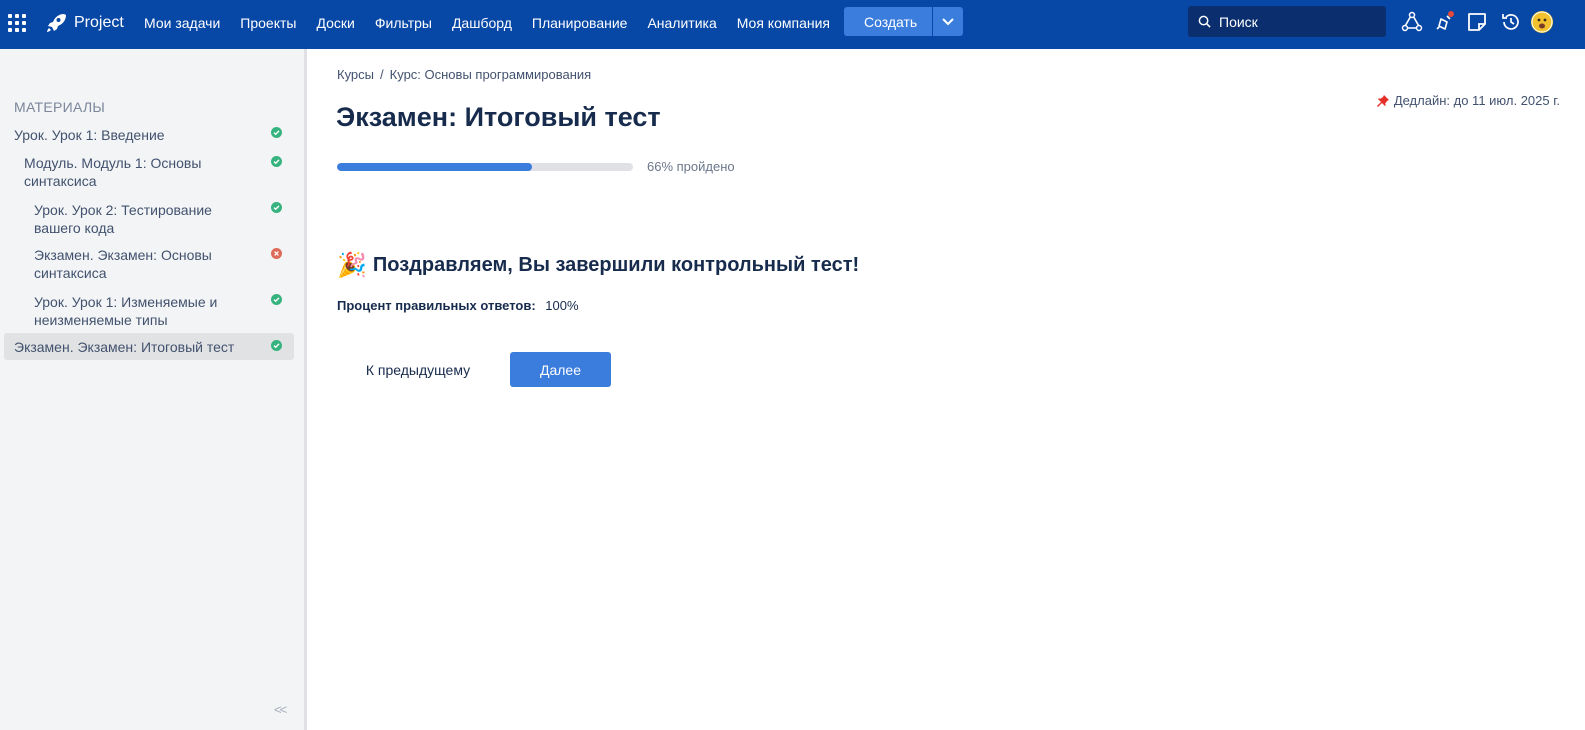 The image size is (1585, 730). What do you see at coordinates (276, 253) in the screenshot?
I see `failed-icon` at bounding box center [276, 253].